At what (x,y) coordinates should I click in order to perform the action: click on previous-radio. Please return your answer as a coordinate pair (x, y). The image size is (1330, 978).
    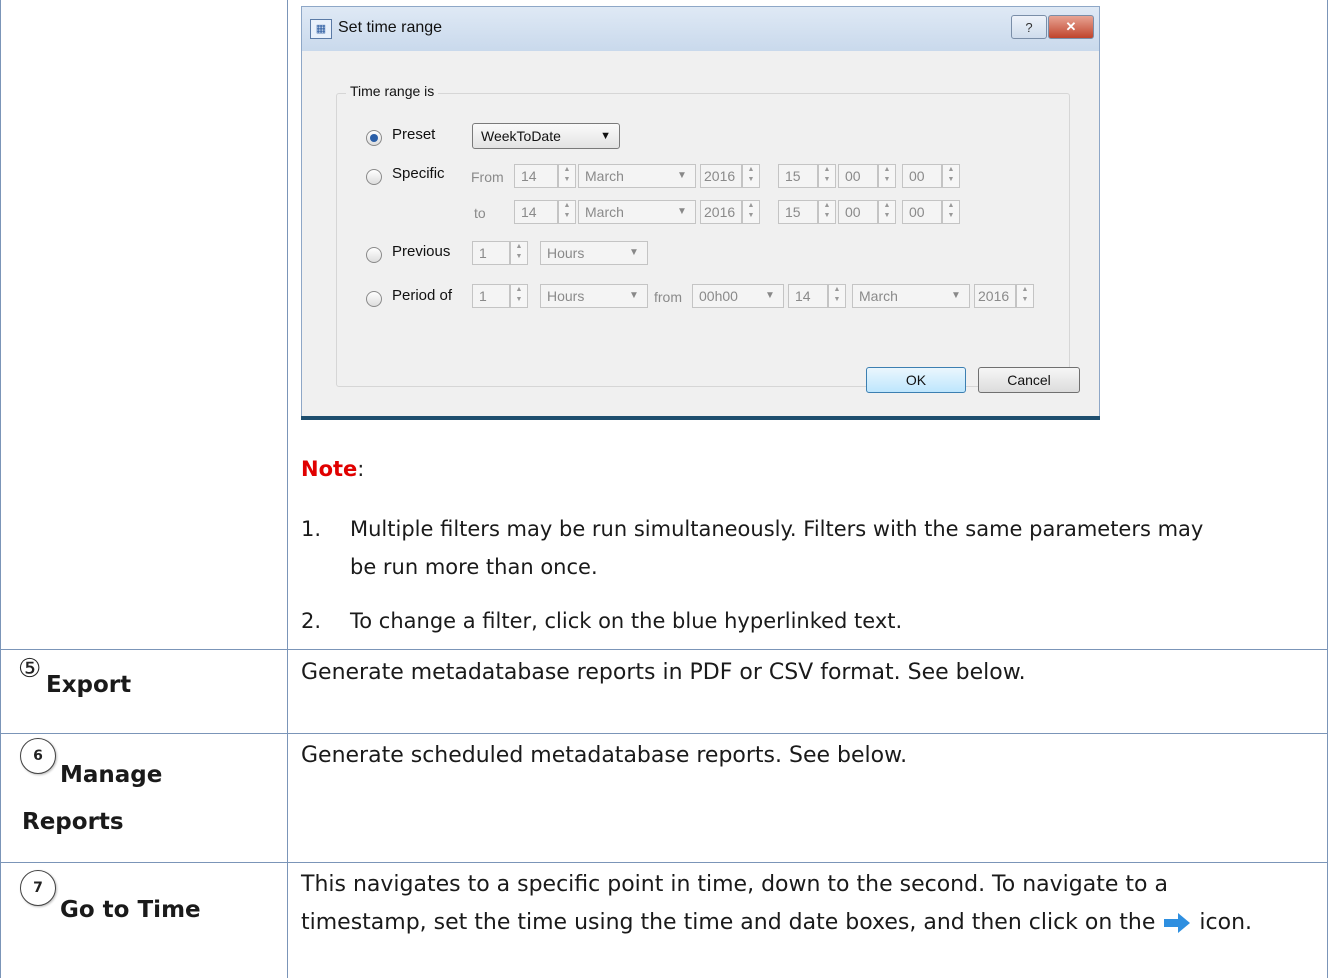
    Looking at the image, I should click on (374, 255).